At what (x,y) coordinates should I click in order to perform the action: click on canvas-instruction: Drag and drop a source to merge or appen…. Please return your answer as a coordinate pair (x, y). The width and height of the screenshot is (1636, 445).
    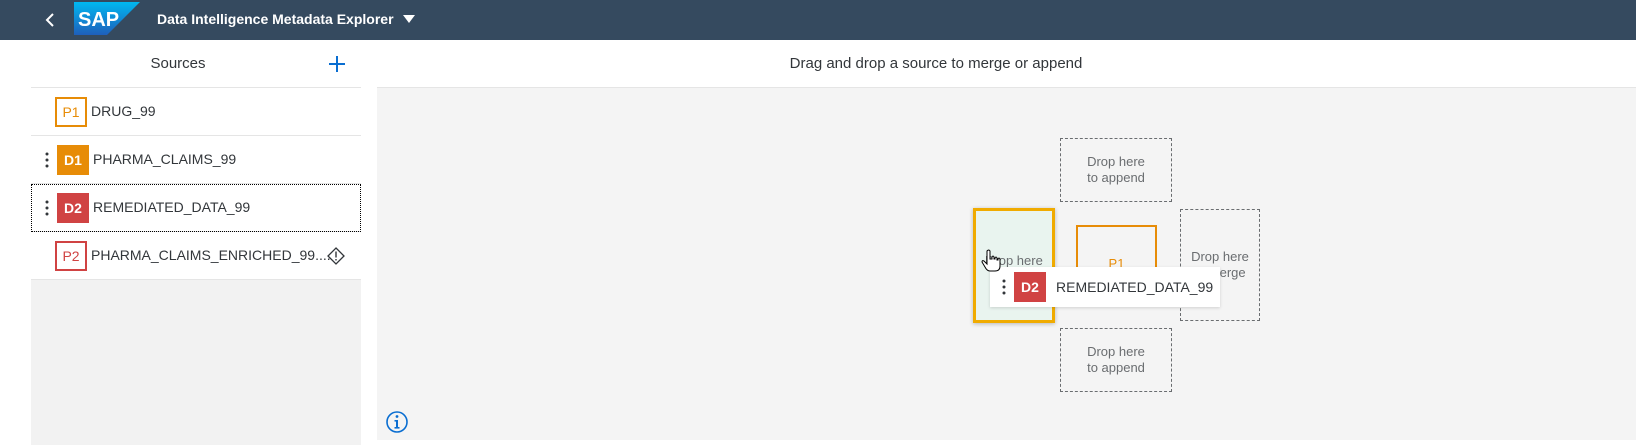
    Looking at the image, I should click on (936, 63).